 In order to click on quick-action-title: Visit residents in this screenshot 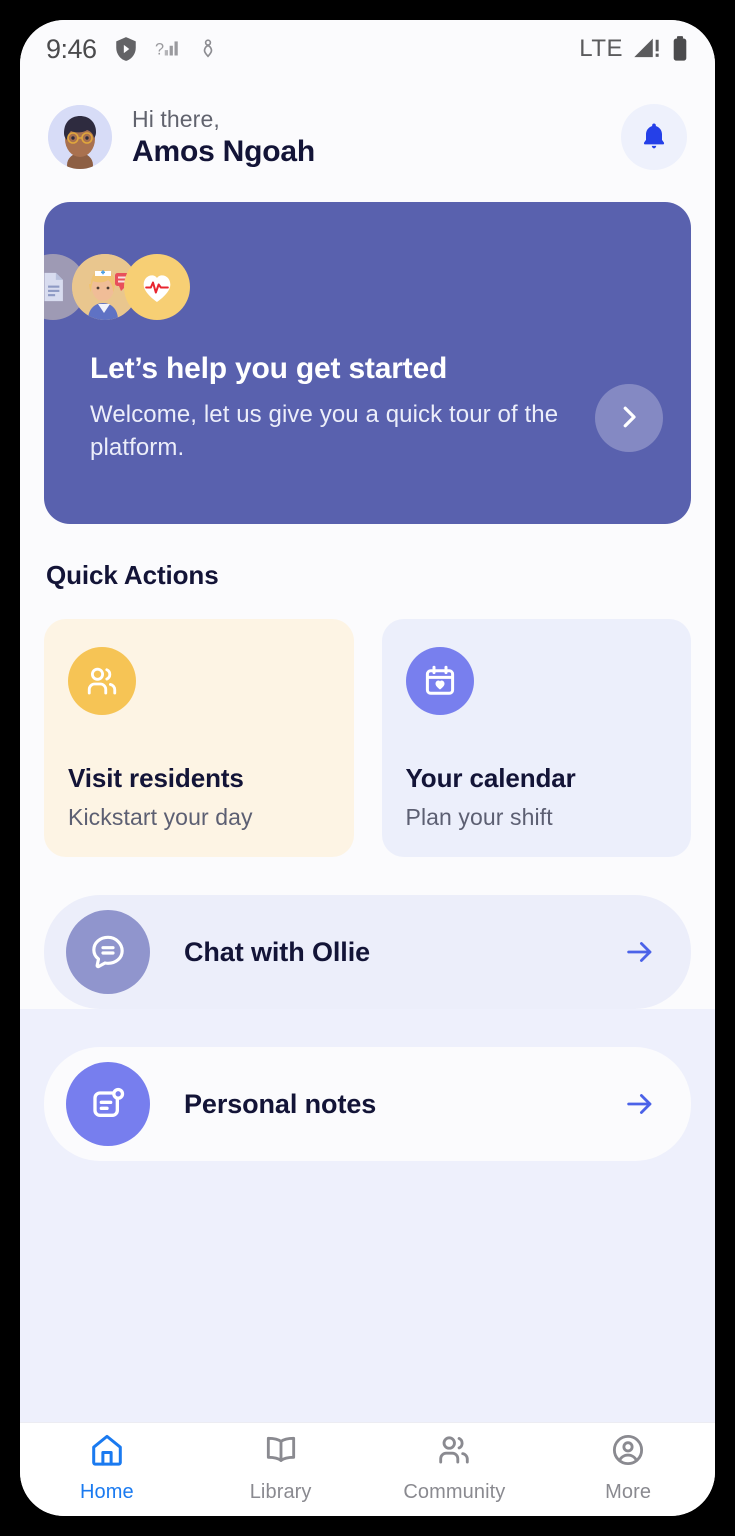, I will do `click(156, 778)`.